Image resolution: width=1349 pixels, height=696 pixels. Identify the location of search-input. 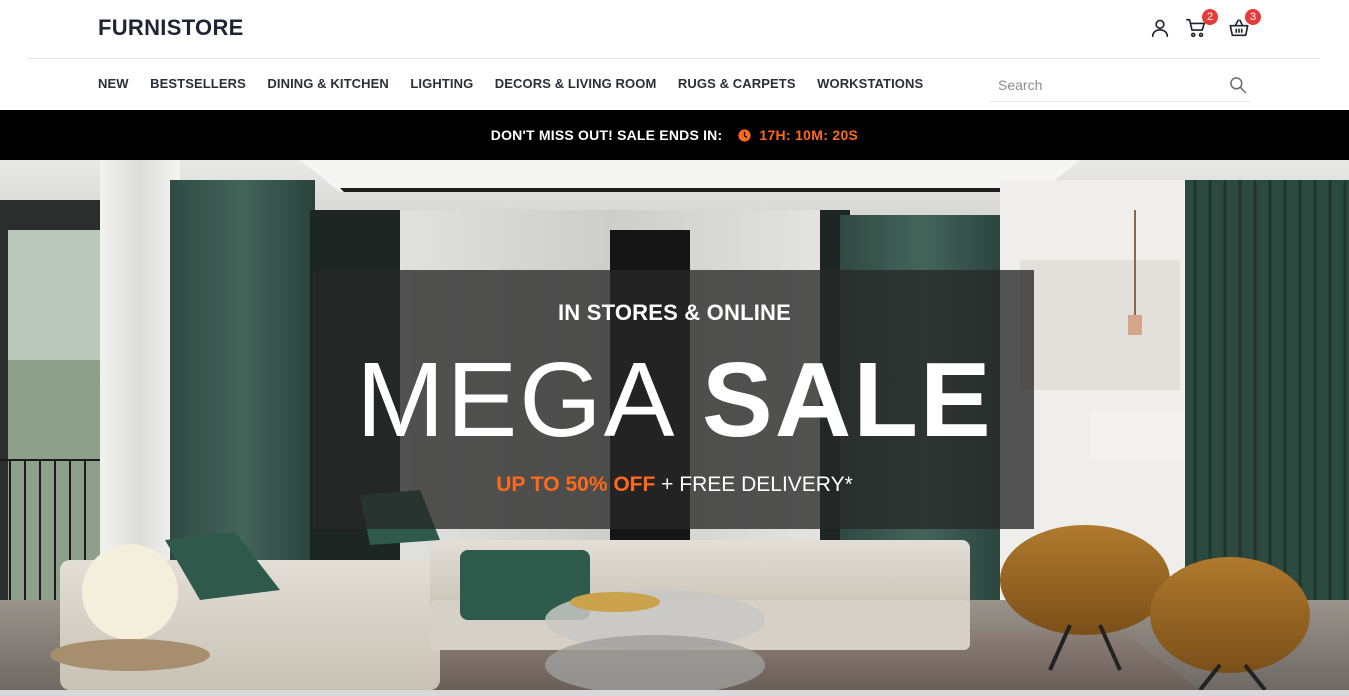
(1108, 85).